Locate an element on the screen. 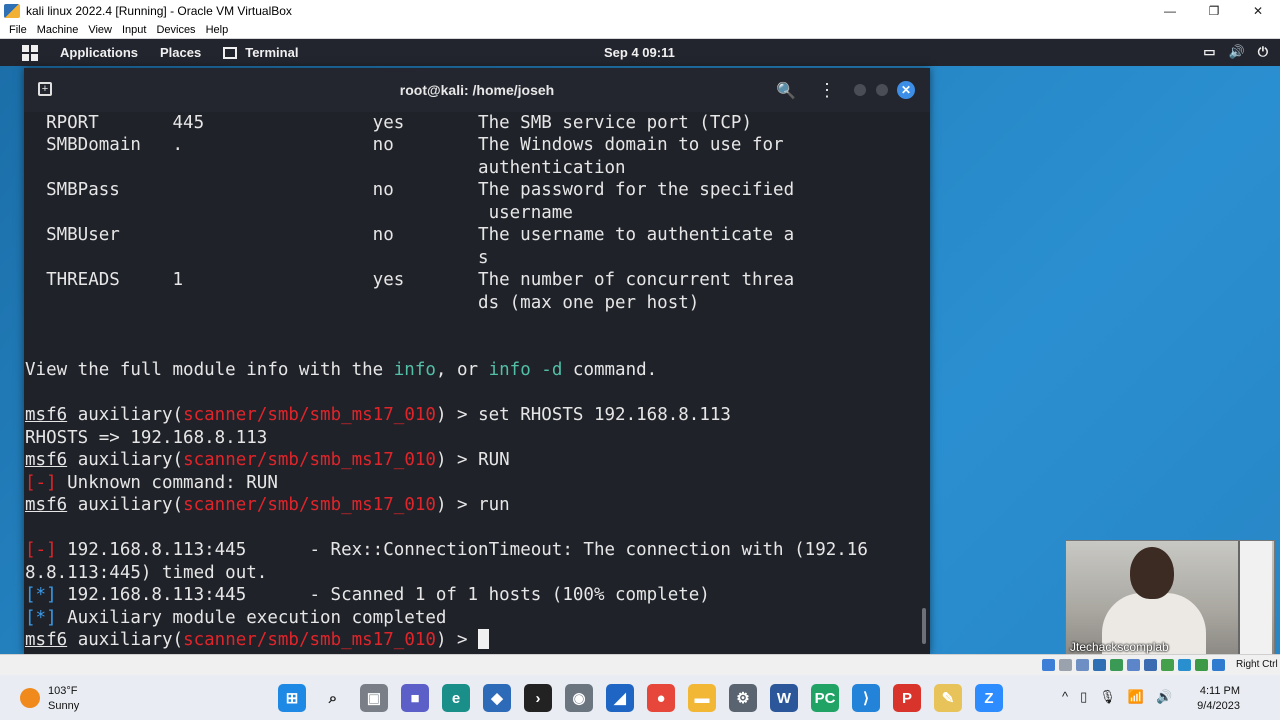 The height and width of the screenshot is (720, 1280). vb-status-bar: Right Ctrl is located at coordinates (640, 664).